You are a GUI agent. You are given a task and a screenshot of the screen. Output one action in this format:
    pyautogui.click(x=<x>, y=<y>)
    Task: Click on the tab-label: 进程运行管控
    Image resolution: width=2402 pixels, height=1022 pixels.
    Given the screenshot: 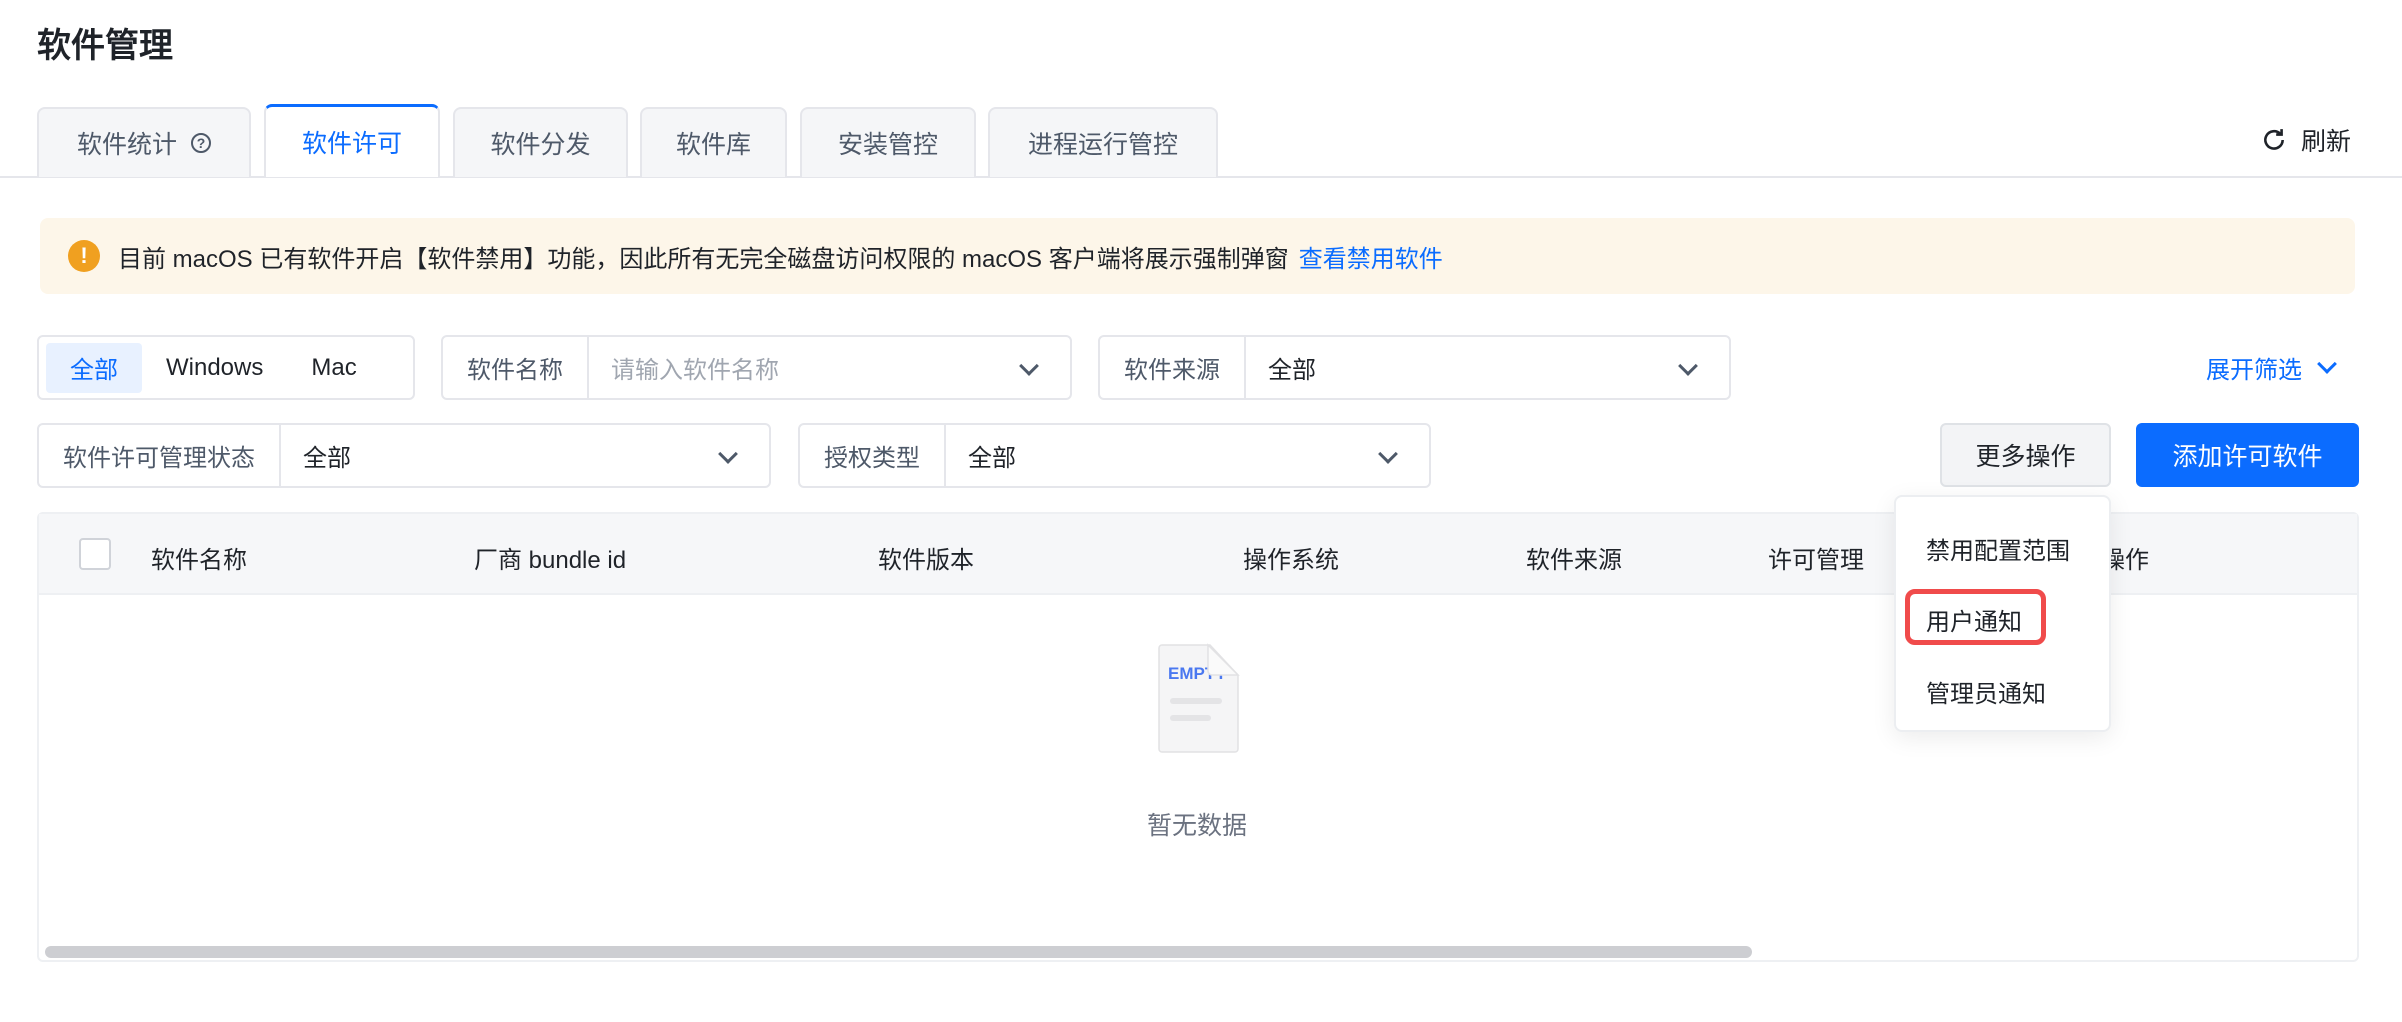 What is the action you would take?
    pyautogui.click(x=1102, y=145)
    